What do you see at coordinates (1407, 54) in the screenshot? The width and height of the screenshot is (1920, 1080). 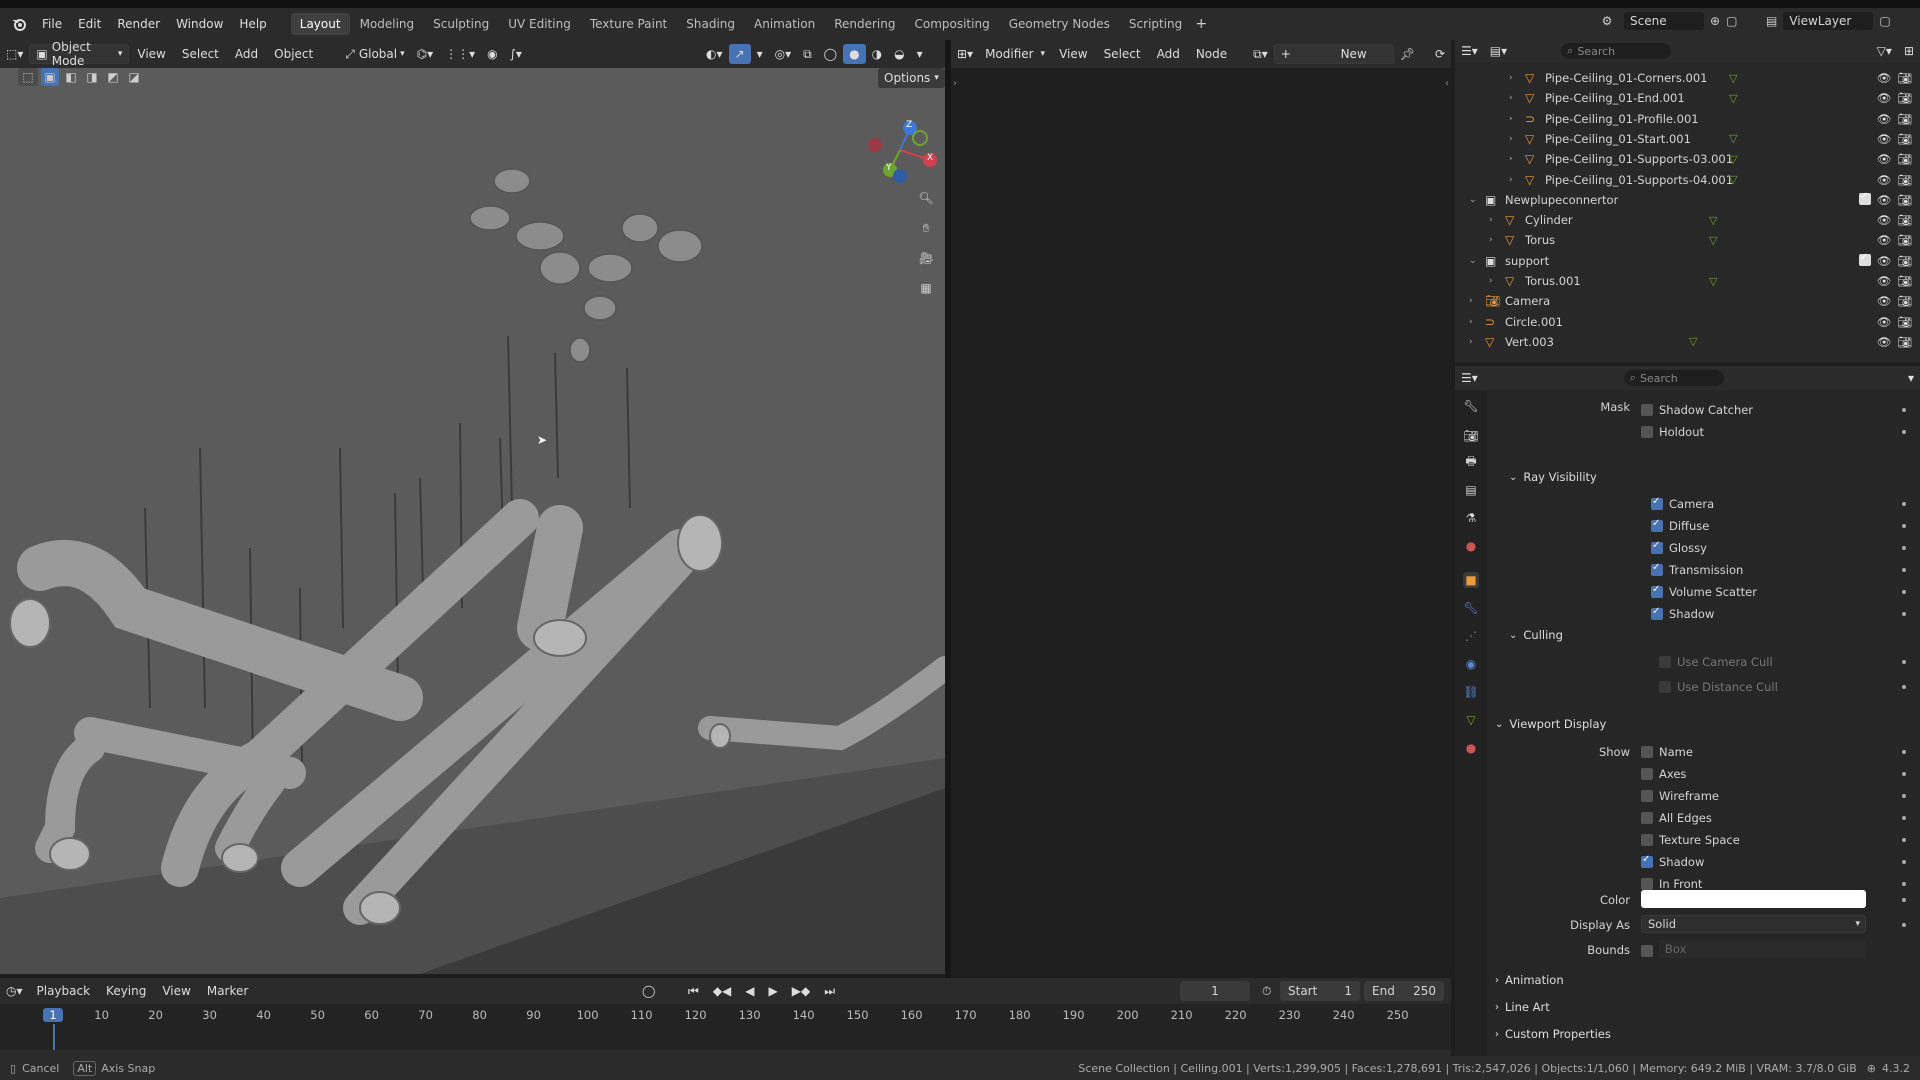 I see `pin-icon: 📌︎` at bounding box center [1407, 54].